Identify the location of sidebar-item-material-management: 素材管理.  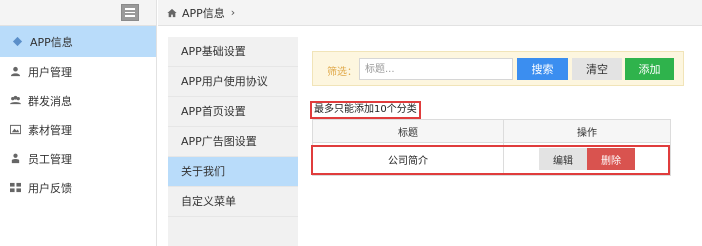
(78, 129).